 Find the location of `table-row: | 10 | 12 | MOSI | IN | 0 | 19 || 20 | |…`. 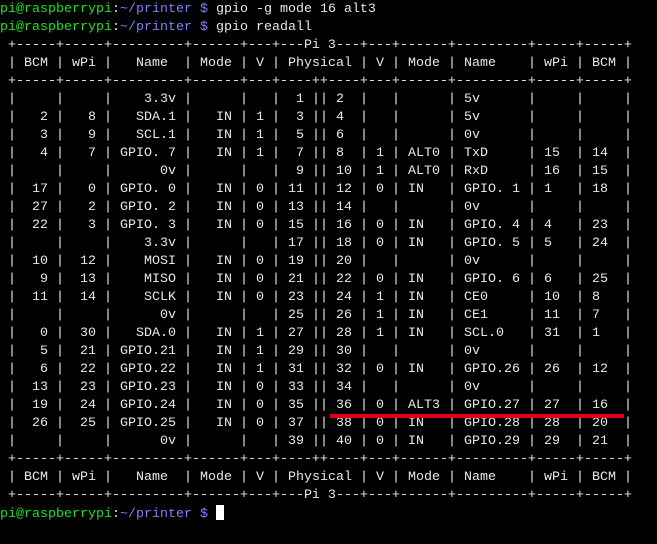

table-row: | 10 | 12 | MOSI | IN | 0 | 19 || 20 | |… is located at coordinates (316, 261).